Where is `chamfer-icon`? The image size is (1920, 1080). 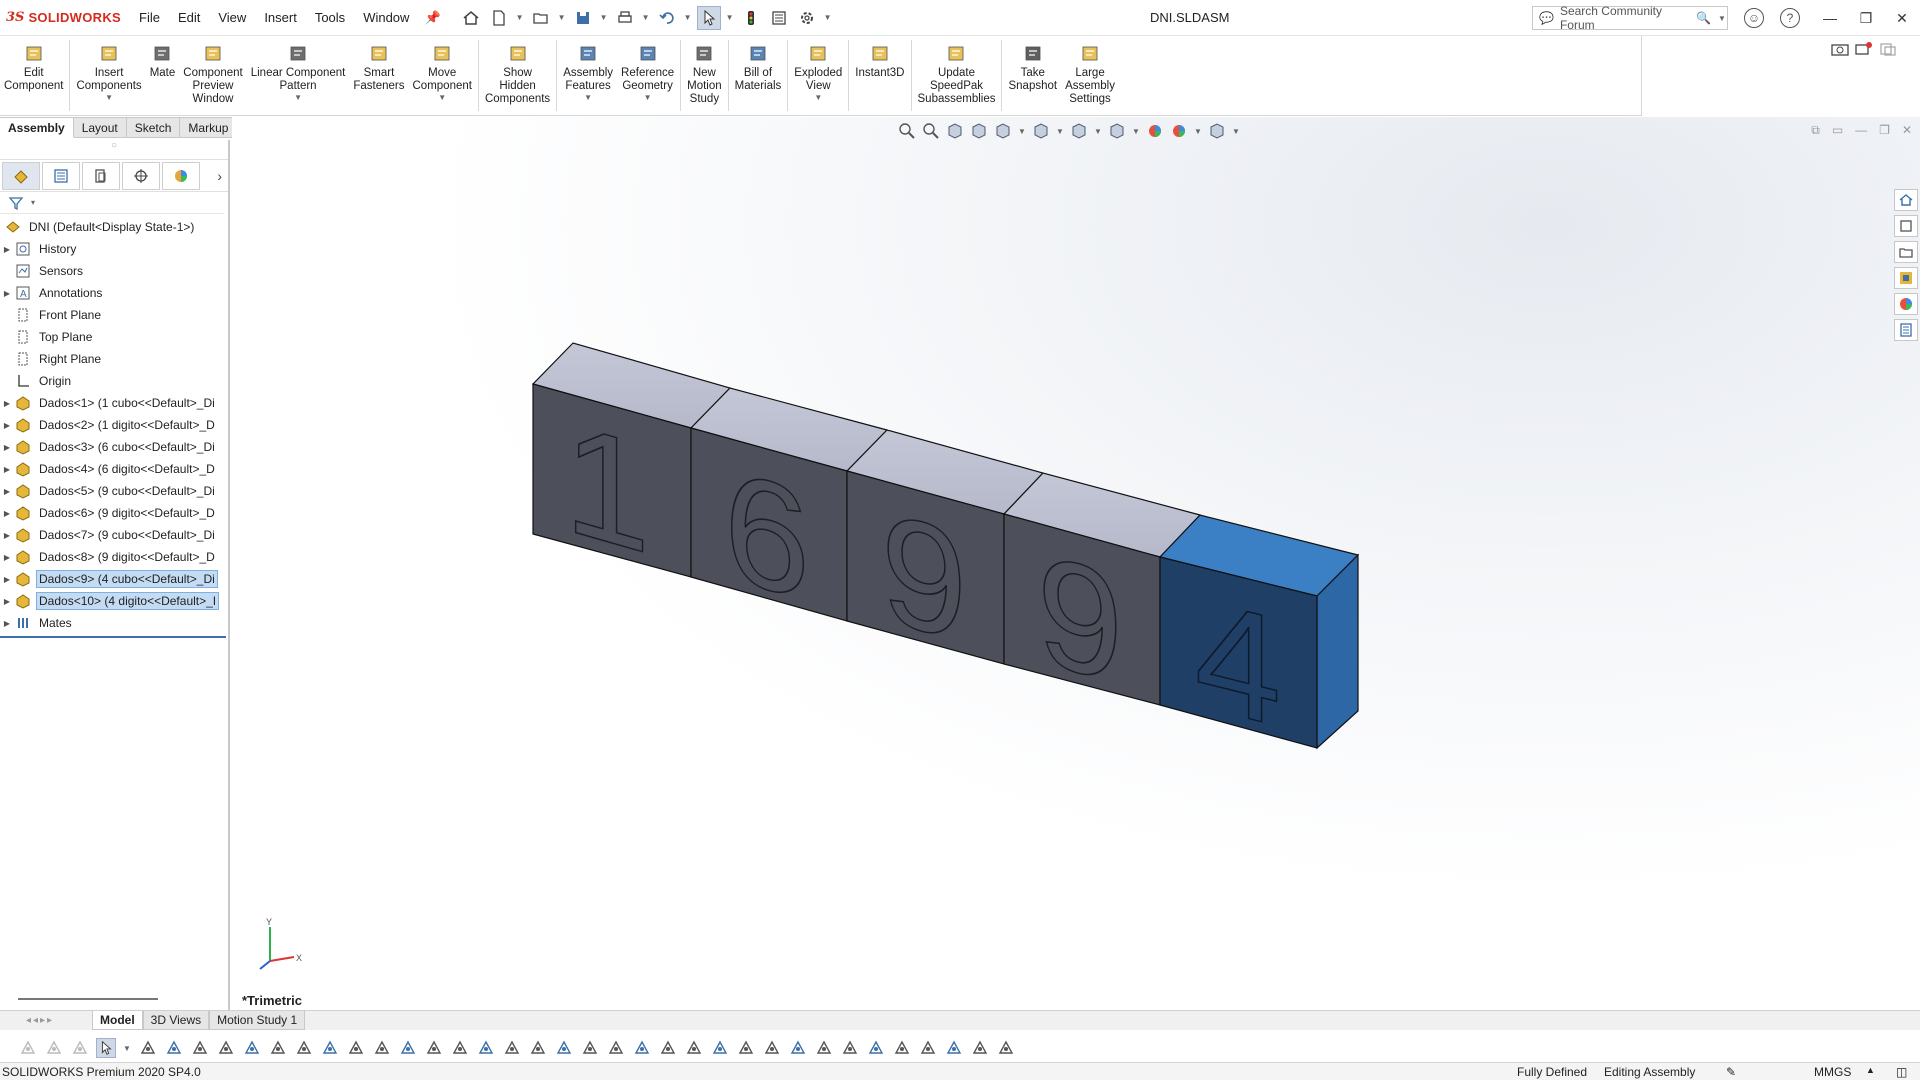 chamfer-icon is located at coordinates (434, 1048).